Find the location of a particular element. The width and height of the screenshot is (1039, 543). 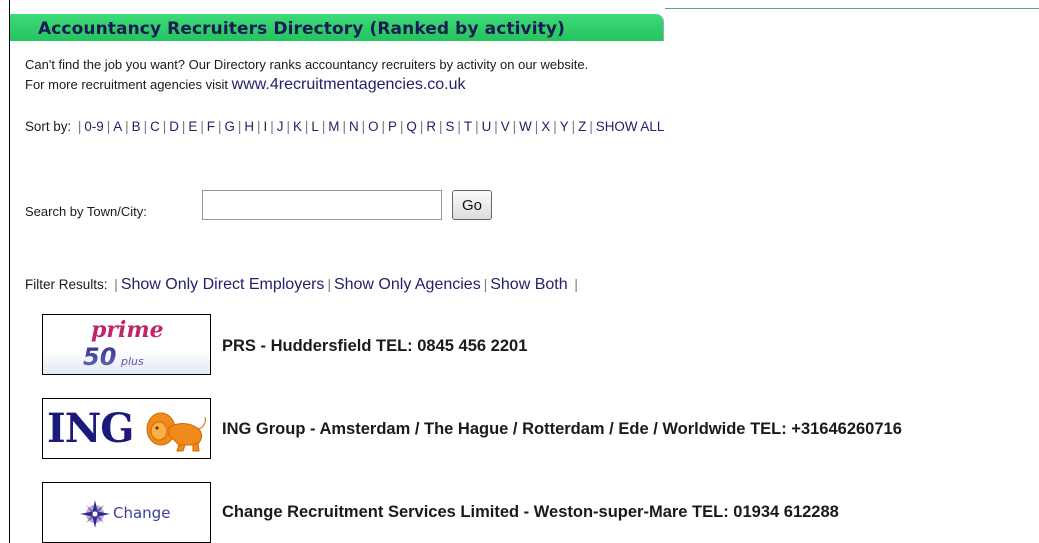

sort-option-q: Q is located at coordinates (411, 126).